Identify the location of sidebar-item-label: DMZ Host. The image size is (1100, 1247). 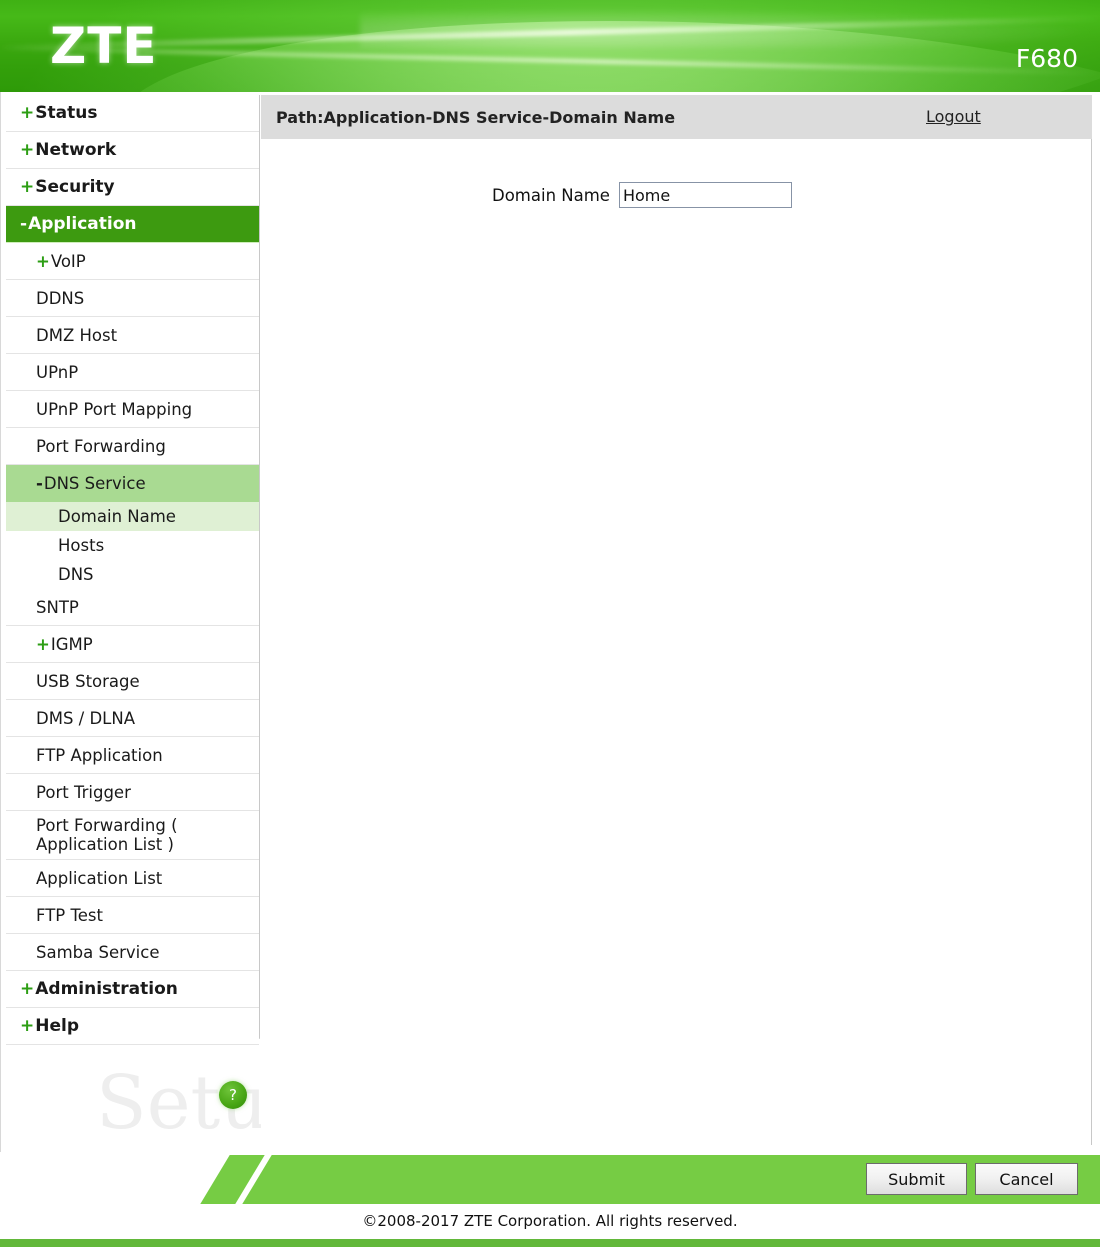
(77, 335).